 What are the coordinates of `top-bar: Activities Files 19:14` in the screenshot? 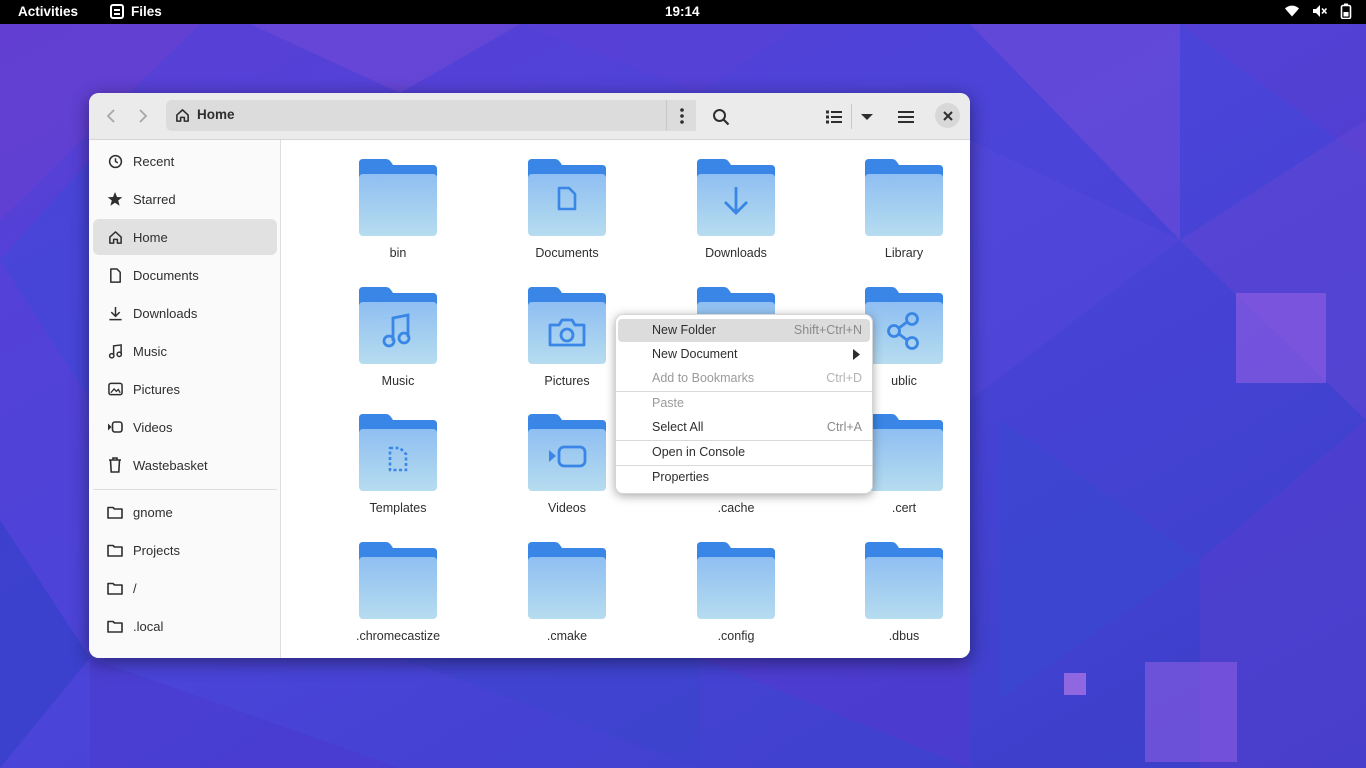 It's located at (683, 12).